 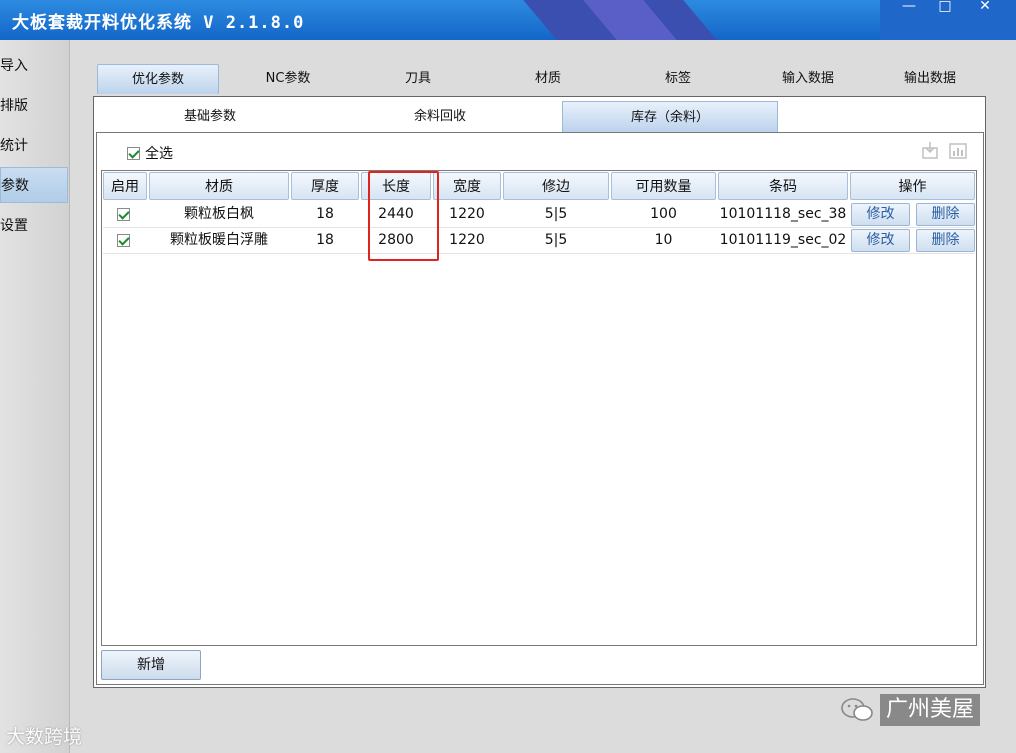 I want to click on app-title: 大板套裁开料优化系统 V 2.1.8.0, so click(x=158, y=23).